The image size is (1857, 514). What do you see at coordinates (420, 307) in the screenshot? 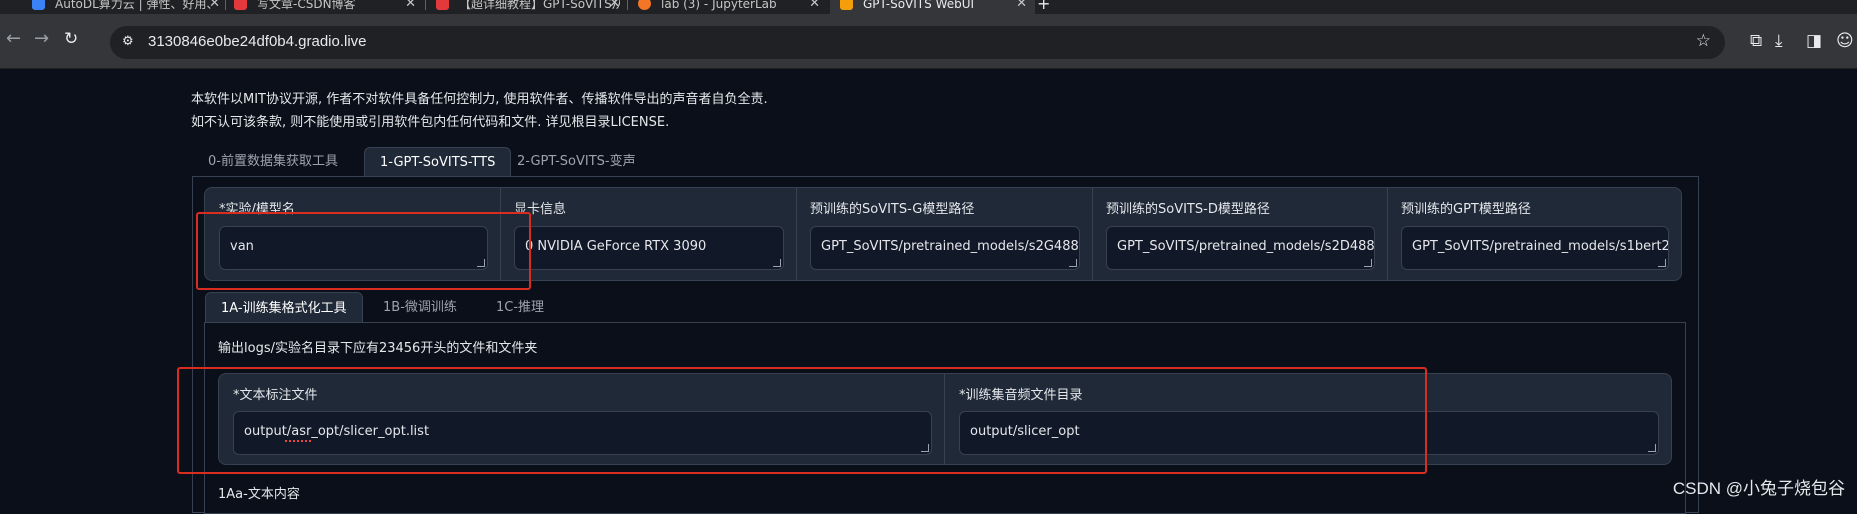
I see `tab-finetune-training: 1B-微调训练` at bounding box center [420, 307].